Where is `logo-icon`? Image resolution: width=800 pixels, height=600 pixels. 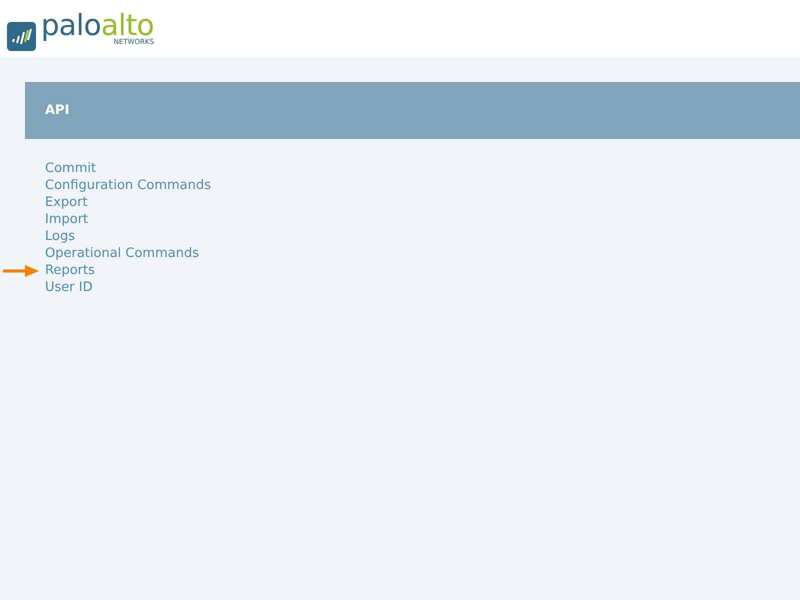
logo-icon is located at coordinates (21, 36).